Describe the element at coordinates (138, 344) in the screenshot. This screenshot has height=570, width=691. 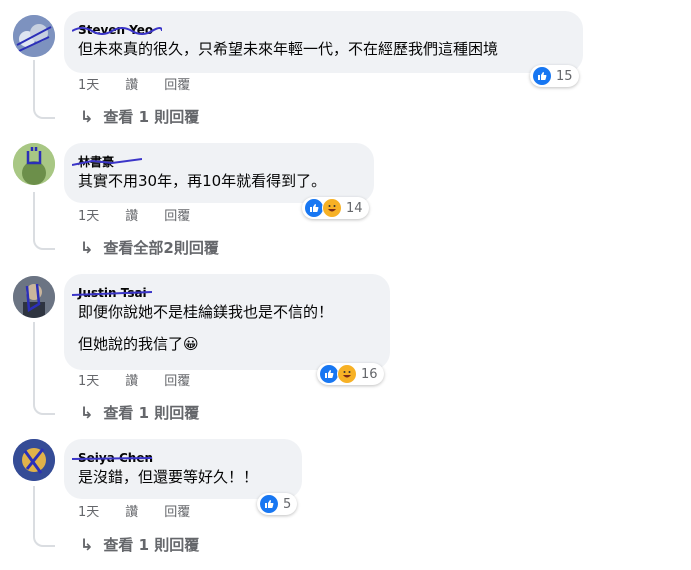
I see `comment-text: 但她說的我信了😀` at that location.